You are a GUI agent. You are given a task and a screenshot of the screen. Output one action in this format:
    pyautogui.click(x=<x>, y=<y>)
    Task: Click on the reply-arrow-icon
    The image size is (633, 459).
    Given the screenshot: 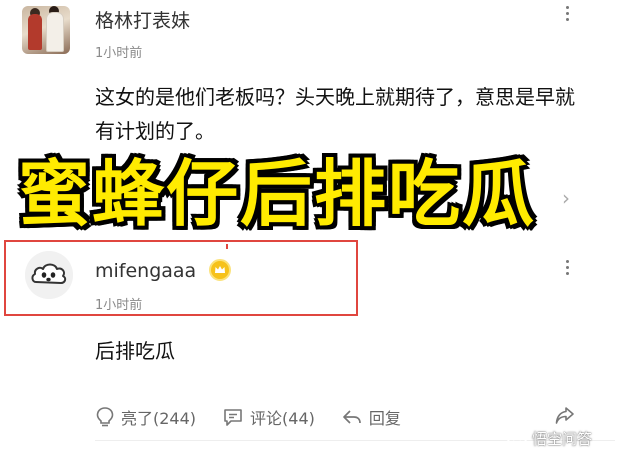 What is the action you would take?
    pyautogui.click(x=352, y=417)
    